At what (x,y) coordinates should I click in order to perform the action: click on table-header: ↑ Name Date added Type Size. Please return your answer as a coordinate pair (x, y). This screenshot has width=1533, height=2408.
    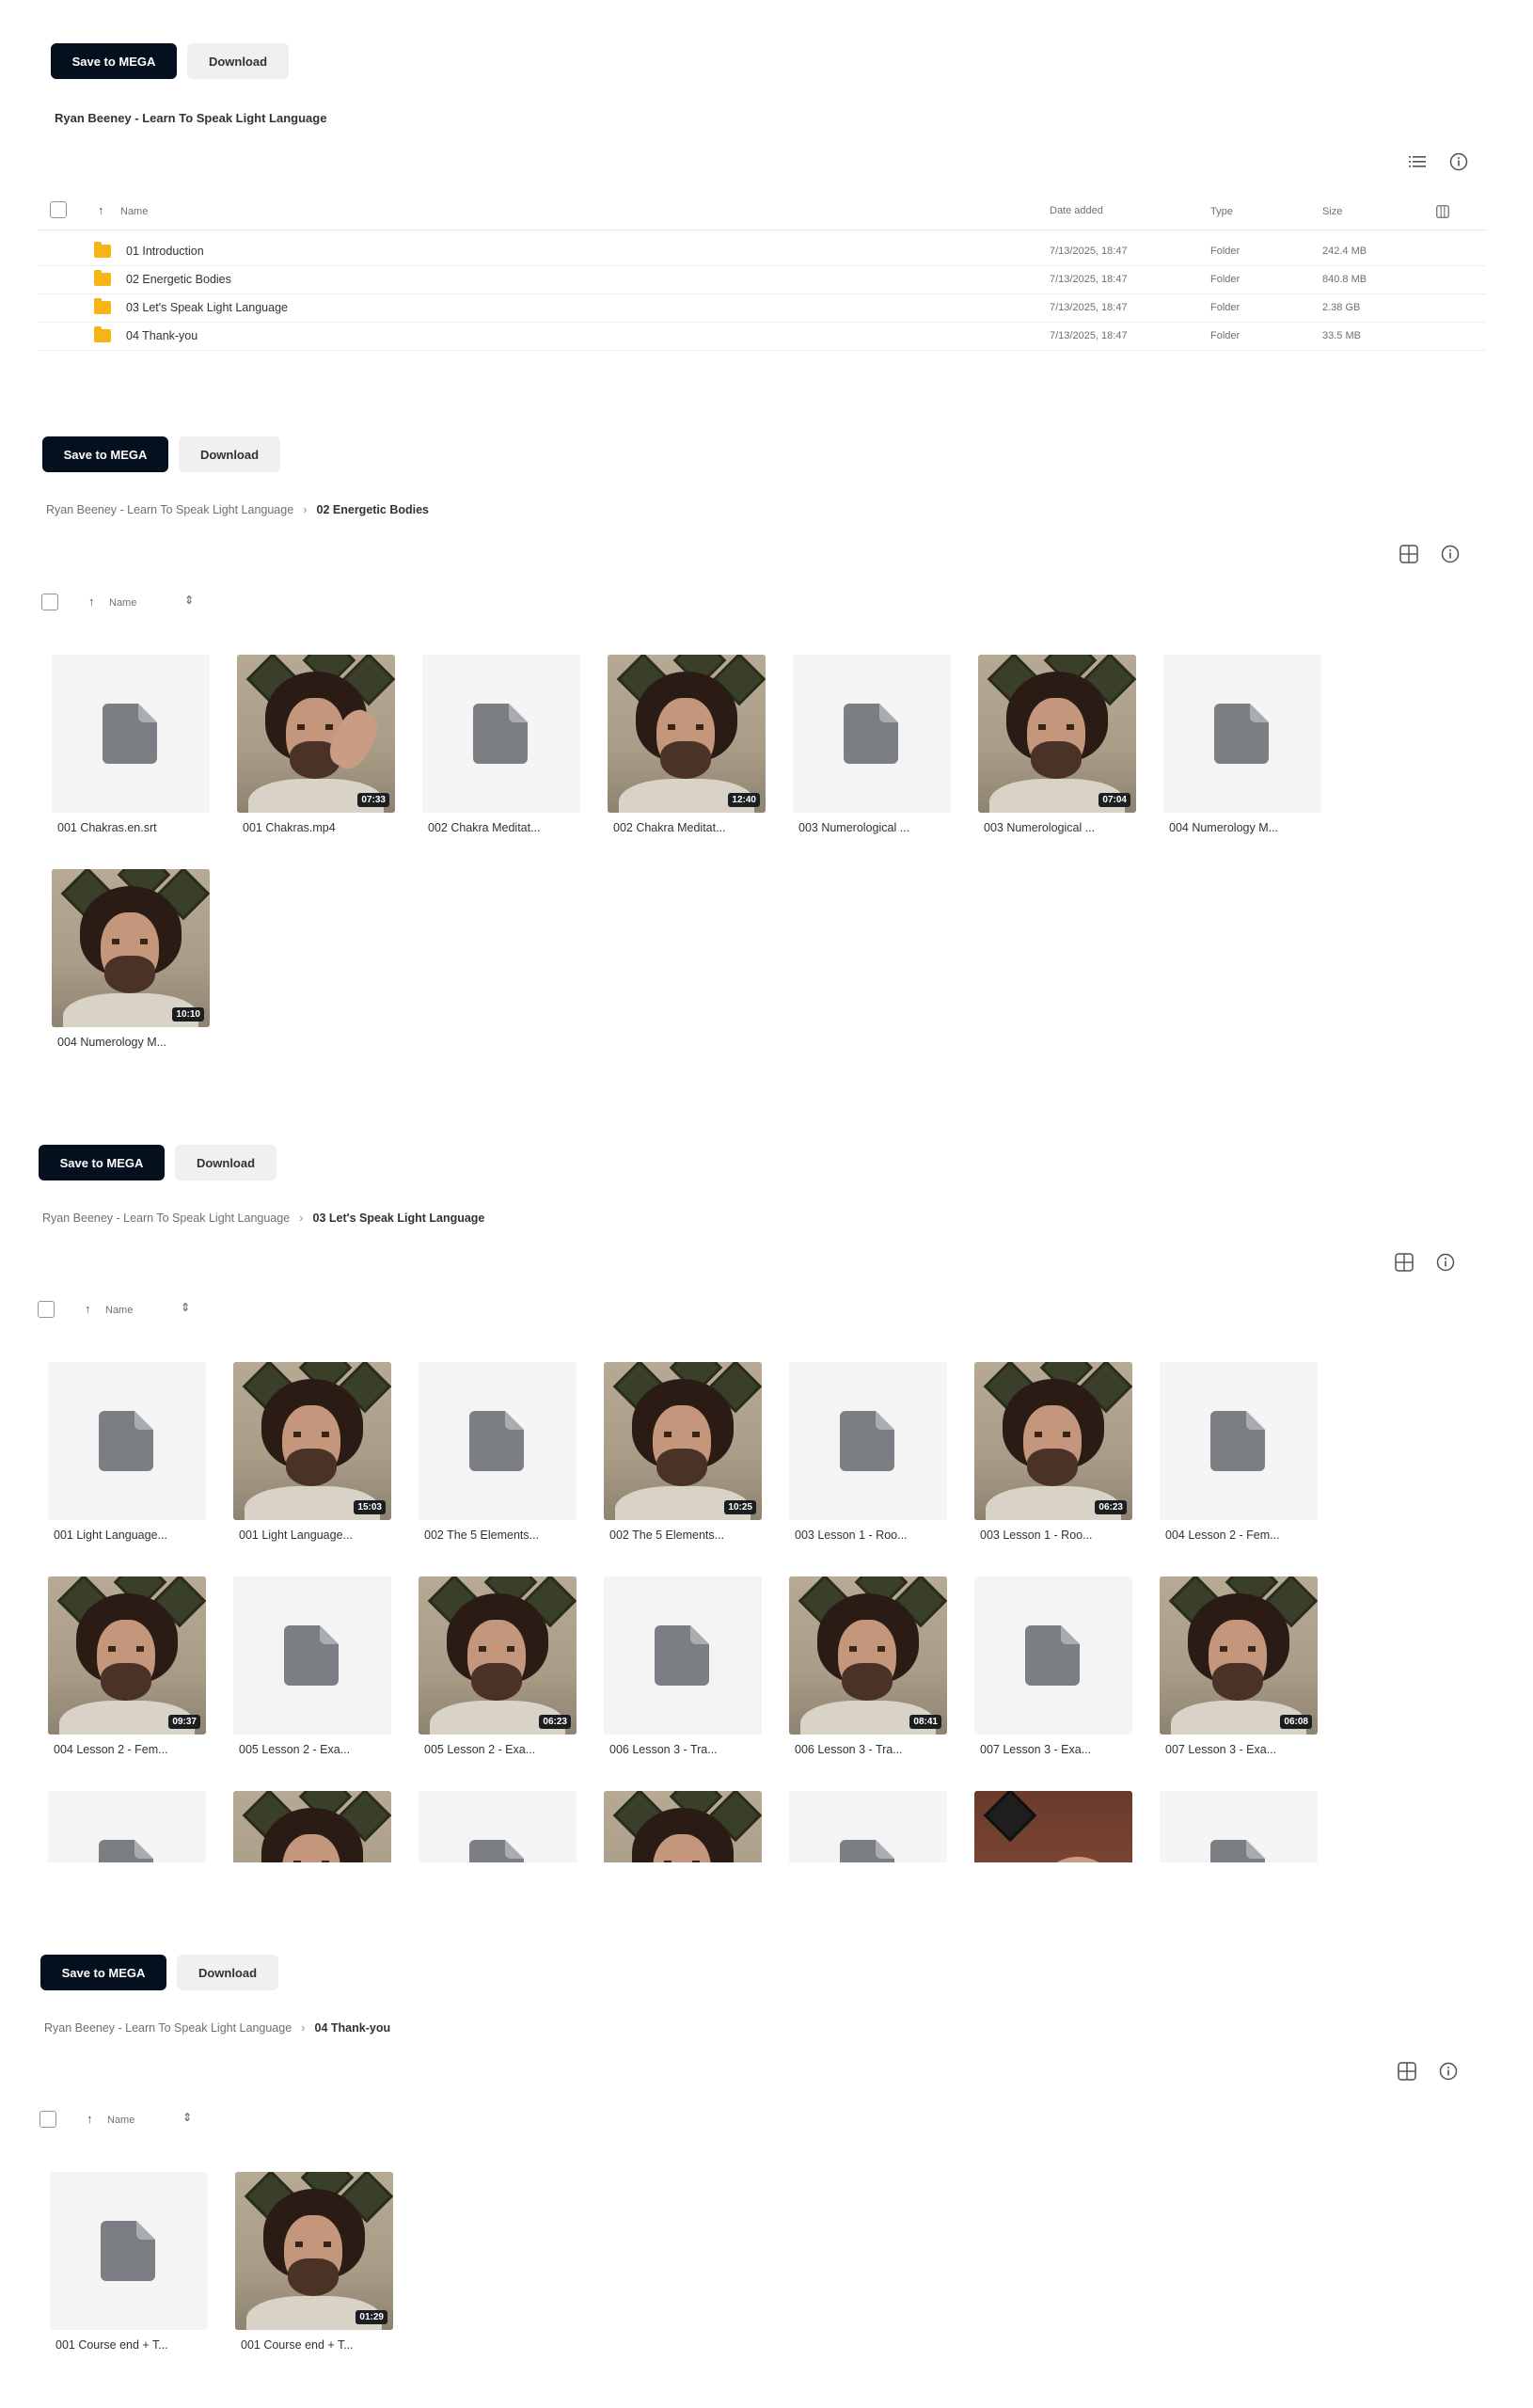
    Looking at the image, I should click on (762, 213).